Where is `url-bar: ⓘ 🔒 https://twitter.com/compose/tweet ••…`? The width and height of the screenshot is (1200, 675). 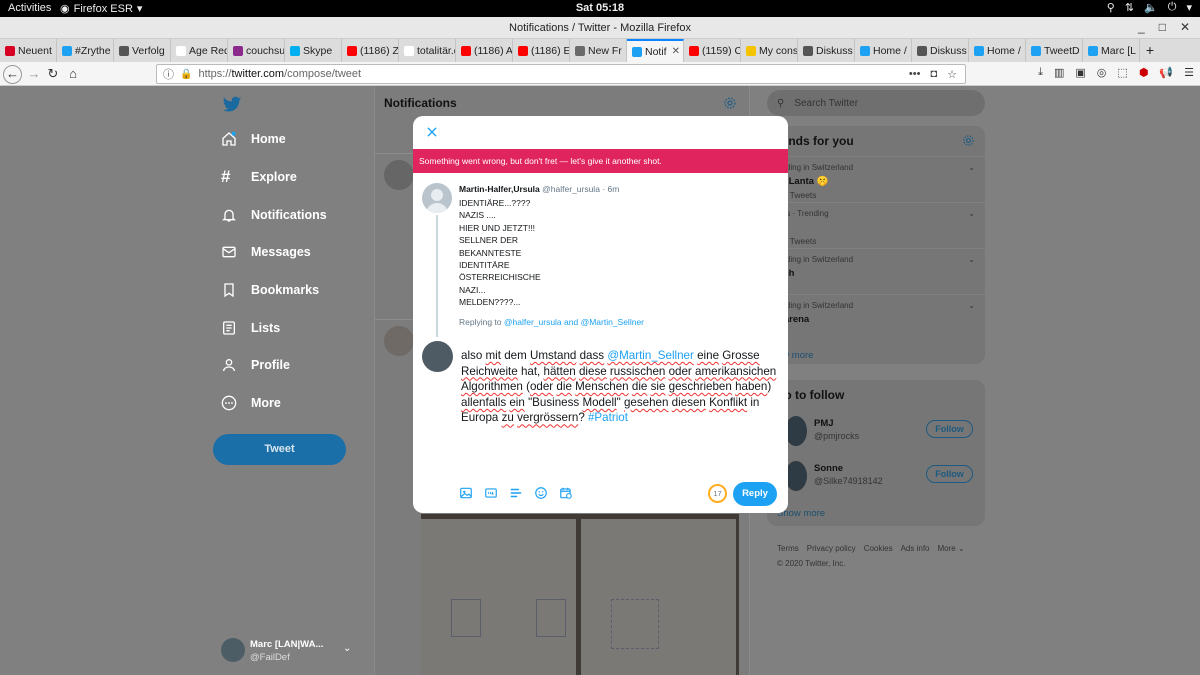 url-bar: ⓘ 🔒 https://twitter.com/compose/tweet ••… is located at coordinates (561, 74).